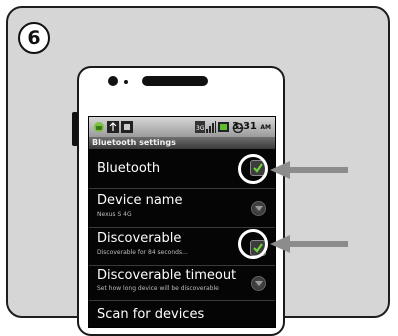 Image resolution: width=398 pixels, height=336 pixels. What do you see at coordinates (140, 200) in the screenshot?
I see `device-name-title: Device name` at bounding box center [140, 200].